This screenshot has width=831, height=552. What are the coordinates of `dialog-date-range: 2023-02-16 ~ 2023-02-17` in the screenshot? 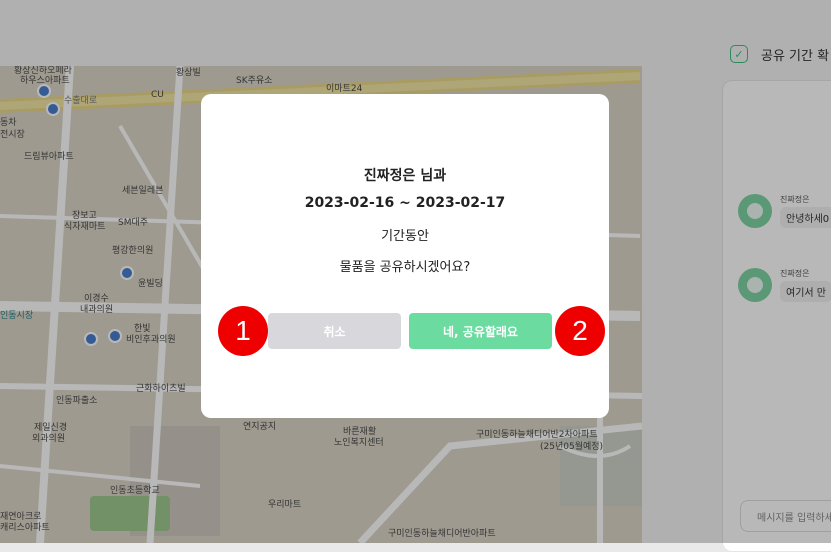 It's located at (405, 203).